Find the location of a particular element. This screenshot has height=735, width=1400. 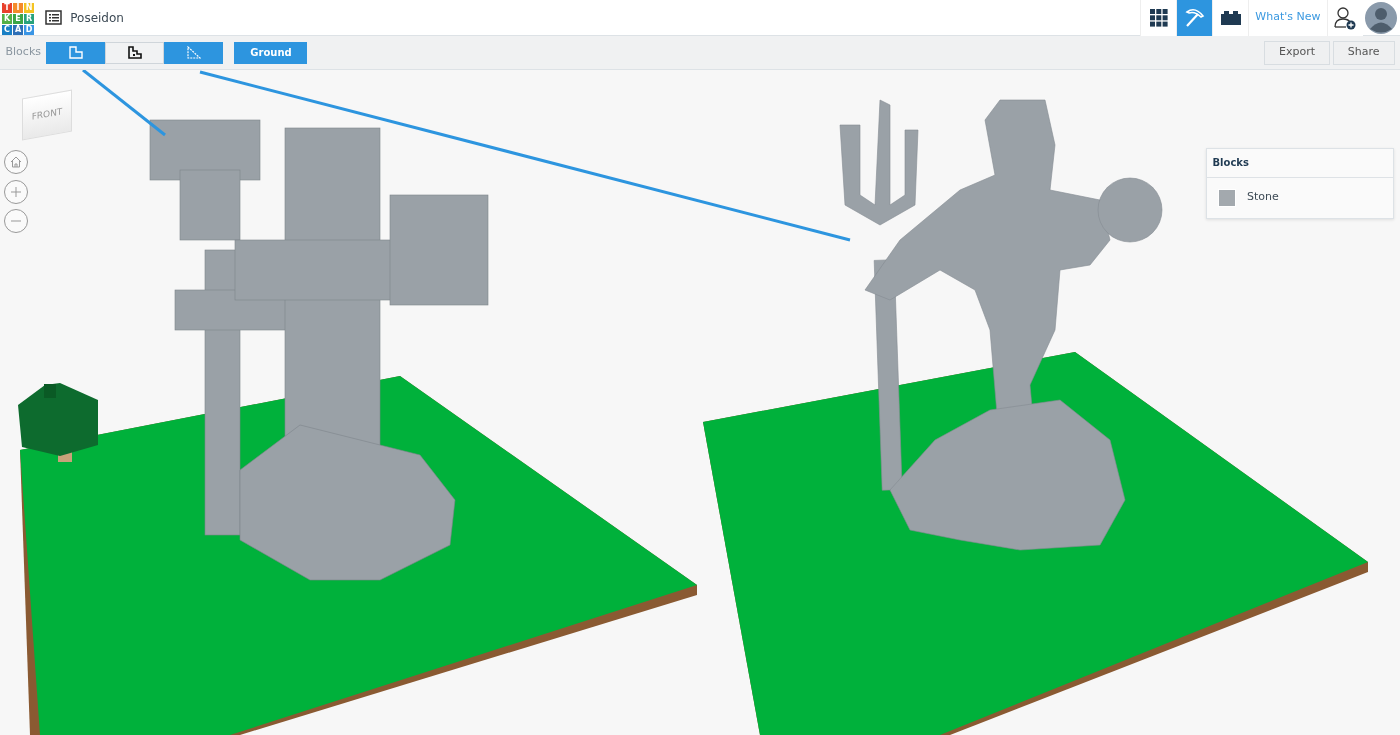

project-title: Poseidon is located at coordinates (97, 18).